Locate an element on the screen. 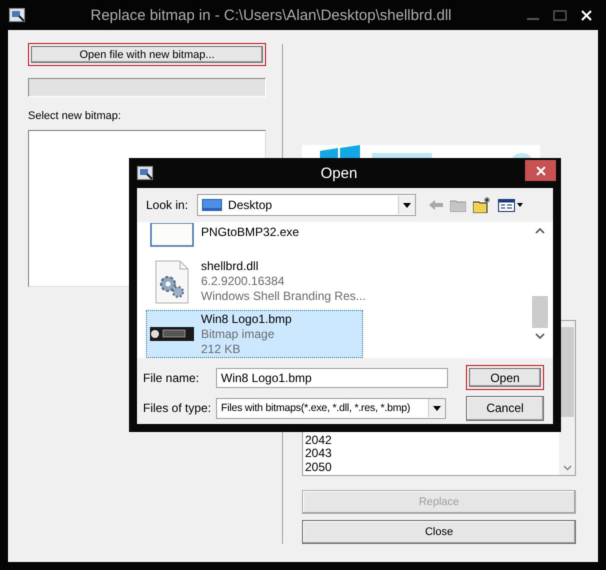 This screenshot has width=606, height=570. file-item: Win8 Logo1.bmp Bitmap image 212 KB is located at coordinates (254, 334).